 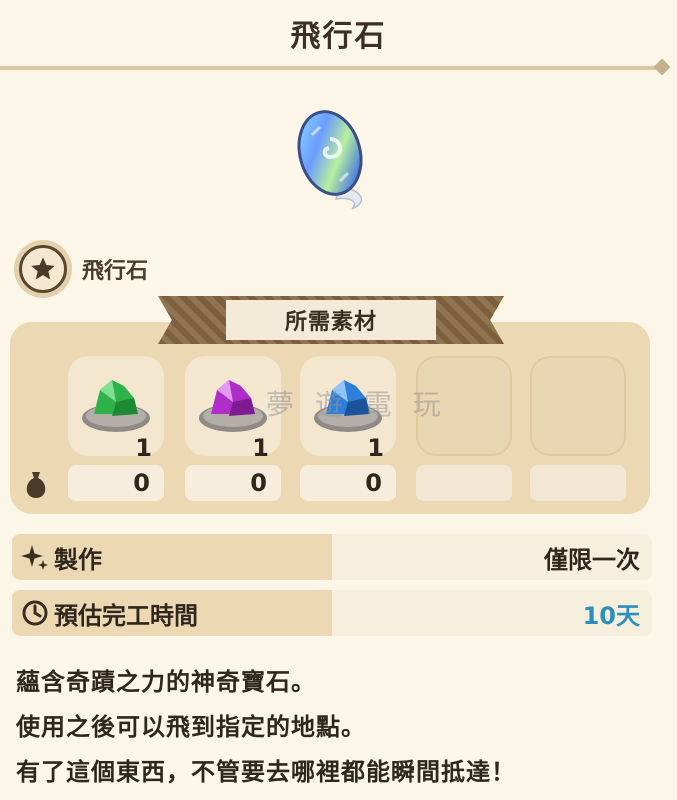 I want to click on clock-icon, so click(x=35, y=613).